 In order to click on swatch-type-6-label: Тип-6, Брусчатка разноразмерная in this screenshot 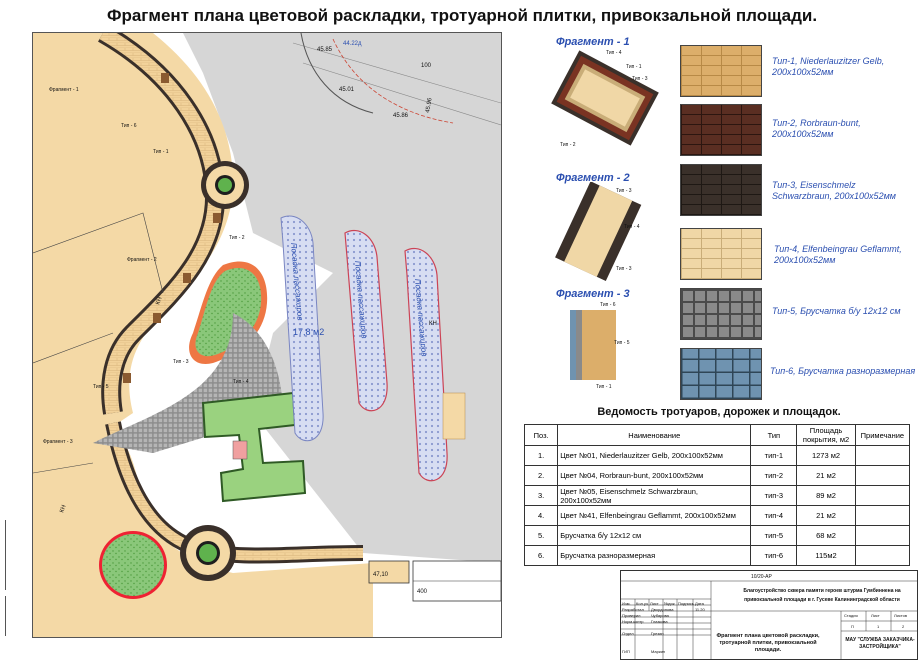, I will do `click(843, 371)`.